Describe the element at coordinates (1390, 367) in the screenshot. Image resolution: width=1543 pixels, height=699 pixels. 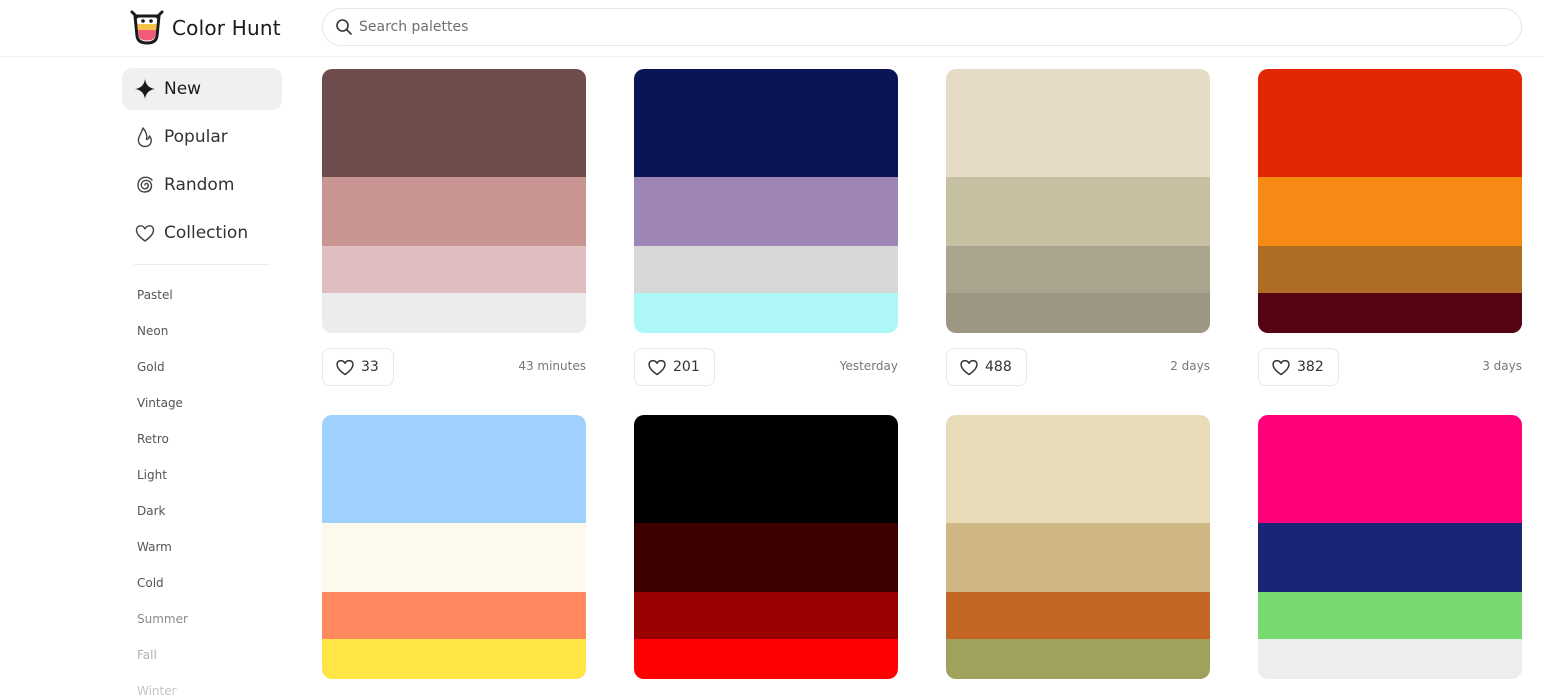
I see `palette-footer: 382 3 days` at that location.